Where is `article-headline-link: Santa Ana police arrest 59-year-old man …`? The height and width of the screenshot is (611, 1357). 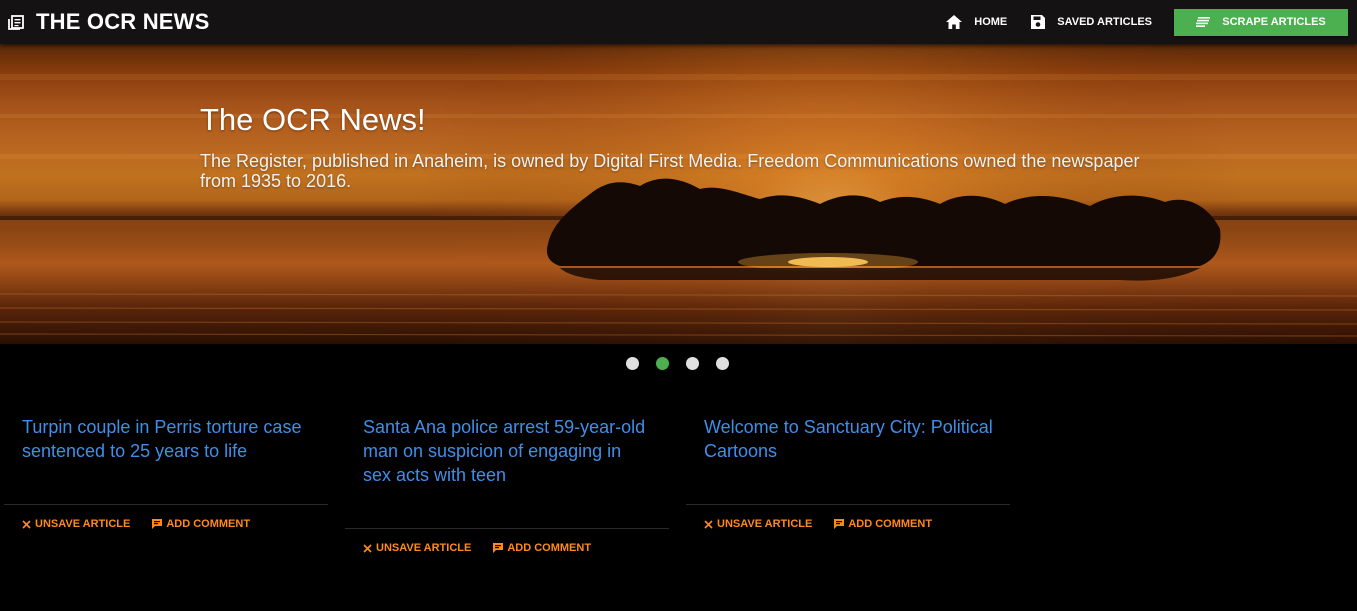 article-headline-link: Santa Ana police arrest 59-year-old man … is located at coordinates (508, 451).